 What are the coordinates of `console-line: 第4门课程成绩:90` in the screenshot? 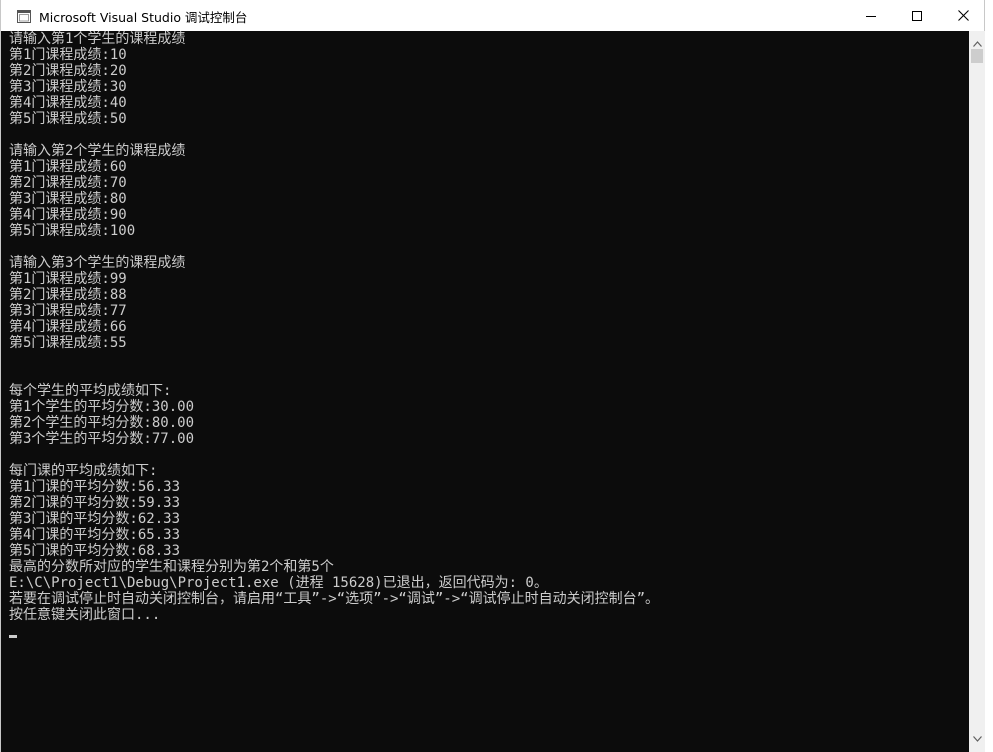 It's located at (68, 215).